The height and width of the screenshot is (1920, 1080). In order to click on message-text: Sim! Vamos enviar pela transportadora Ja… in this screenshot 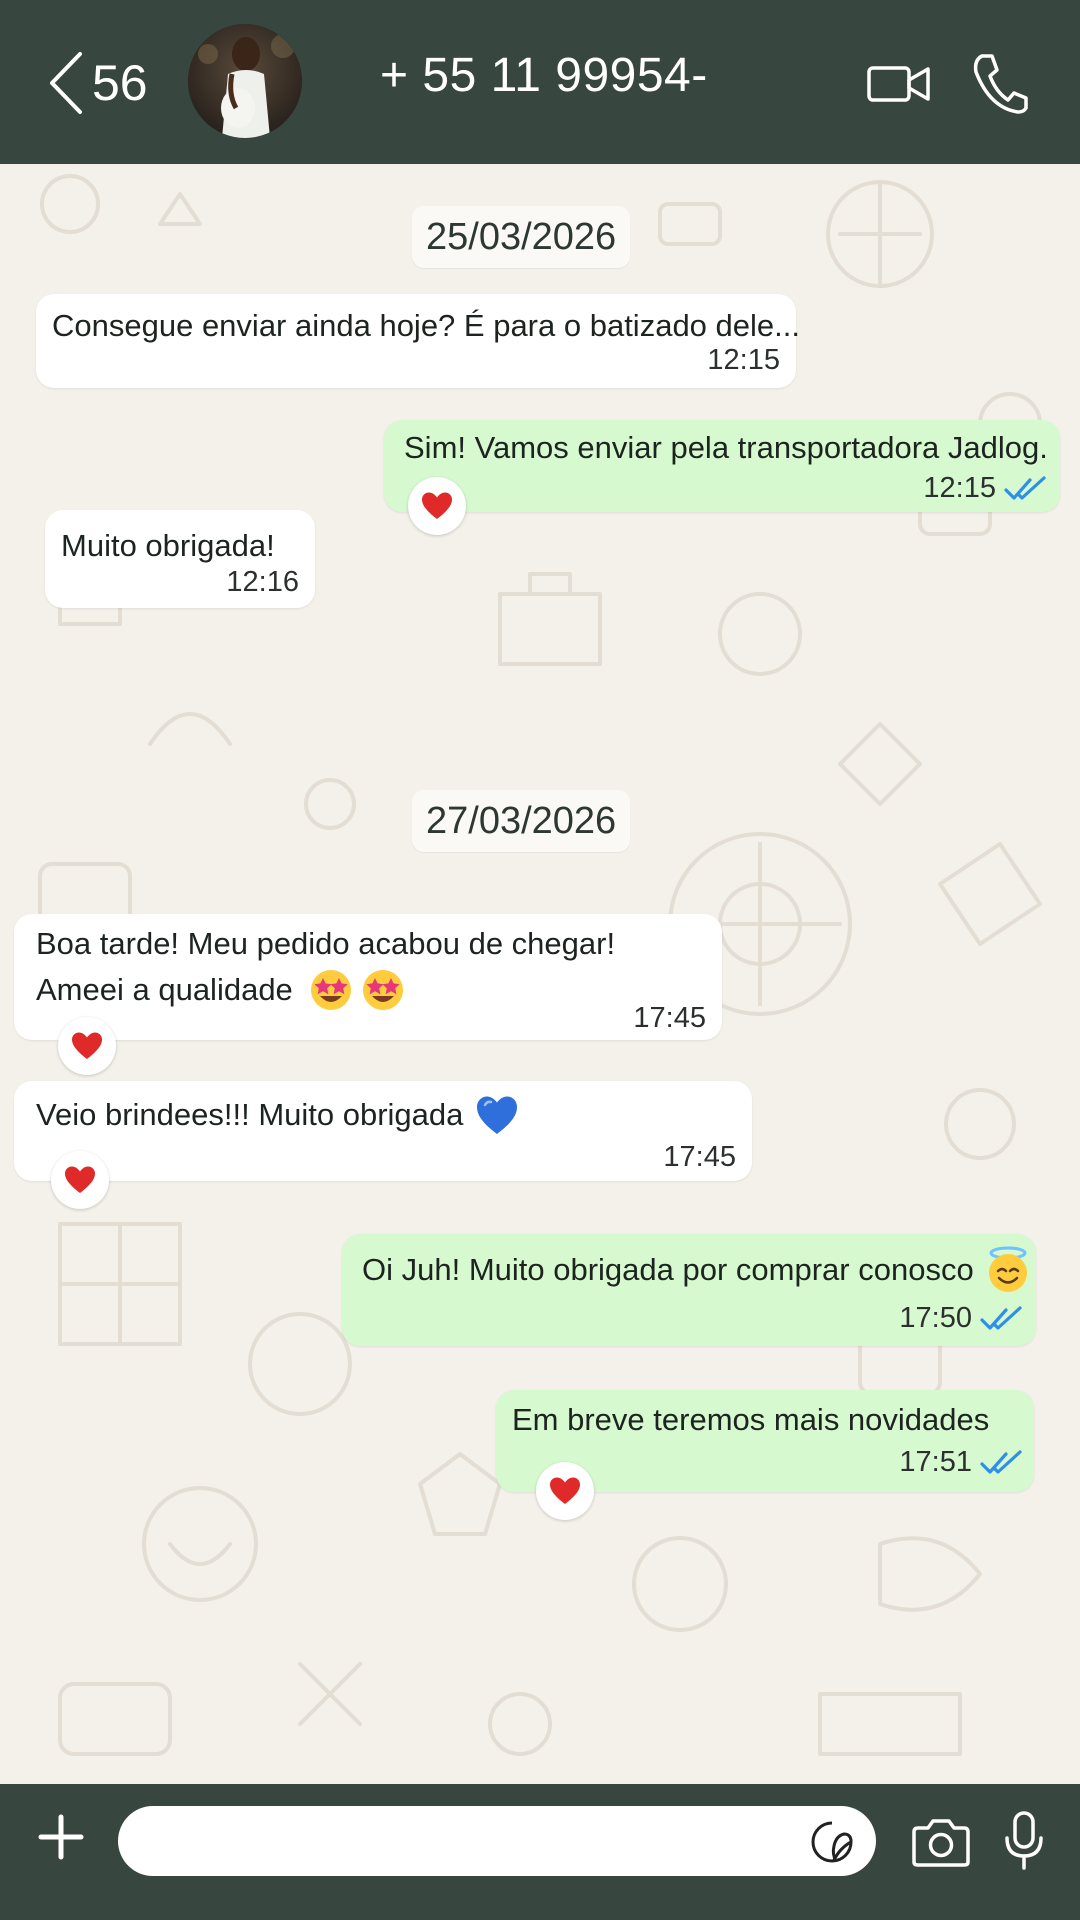, I will do `click(726, 447)`.